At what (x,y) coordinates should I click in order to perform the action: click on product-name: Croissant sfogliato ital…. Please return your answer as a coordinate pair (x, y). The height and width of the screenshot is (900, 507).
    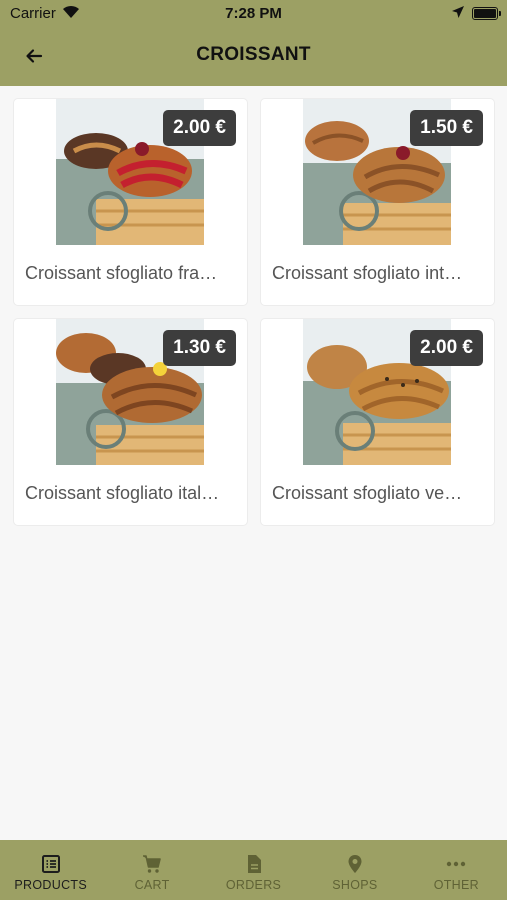
    Looking at the image, I should click on (122, 493).